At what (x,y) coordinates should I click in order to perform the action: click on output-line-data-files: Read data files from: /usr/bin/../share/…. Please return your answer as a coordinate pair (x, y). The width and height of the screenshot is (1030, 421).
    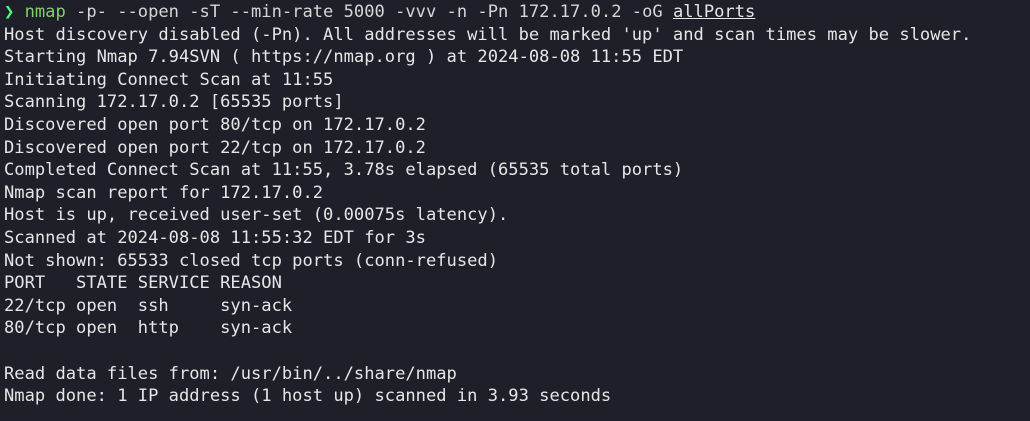
    Looking at the image, I should click on (230, 373).